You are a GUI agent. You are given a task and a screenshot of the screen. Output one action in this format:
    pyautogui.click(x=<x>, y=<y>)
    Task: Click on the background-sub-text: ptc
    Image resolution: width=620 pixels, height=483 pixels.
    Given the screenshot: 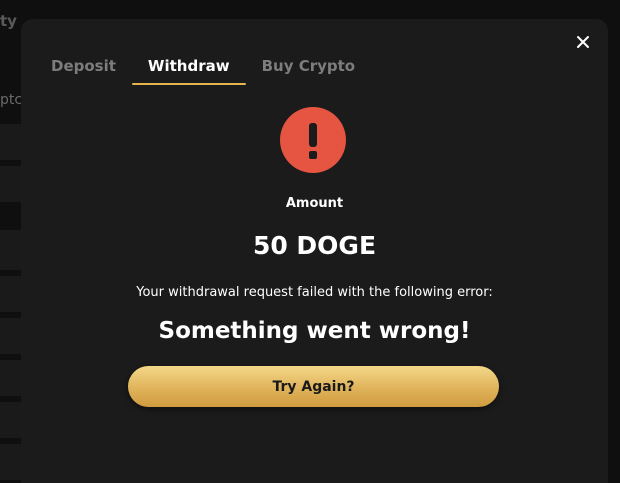 What is the action you would take?
    pyautogui.click(x=11, y=100)
    